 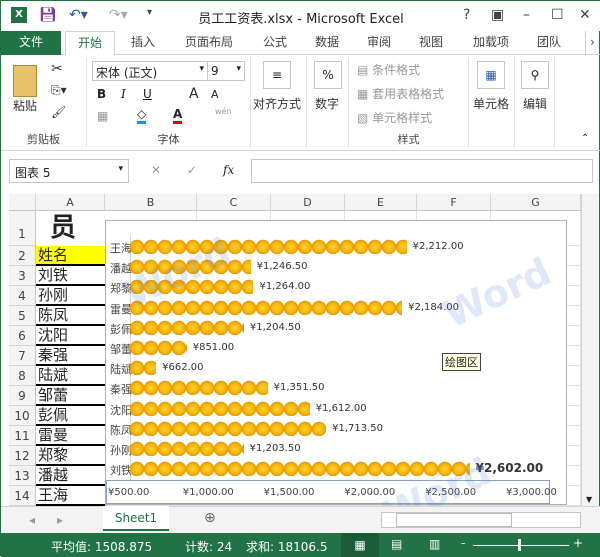 What do you see at coordinates (491, 43) in the screenshot?
I see `tab-addins: 加载项` at bounding box center [491, 43].